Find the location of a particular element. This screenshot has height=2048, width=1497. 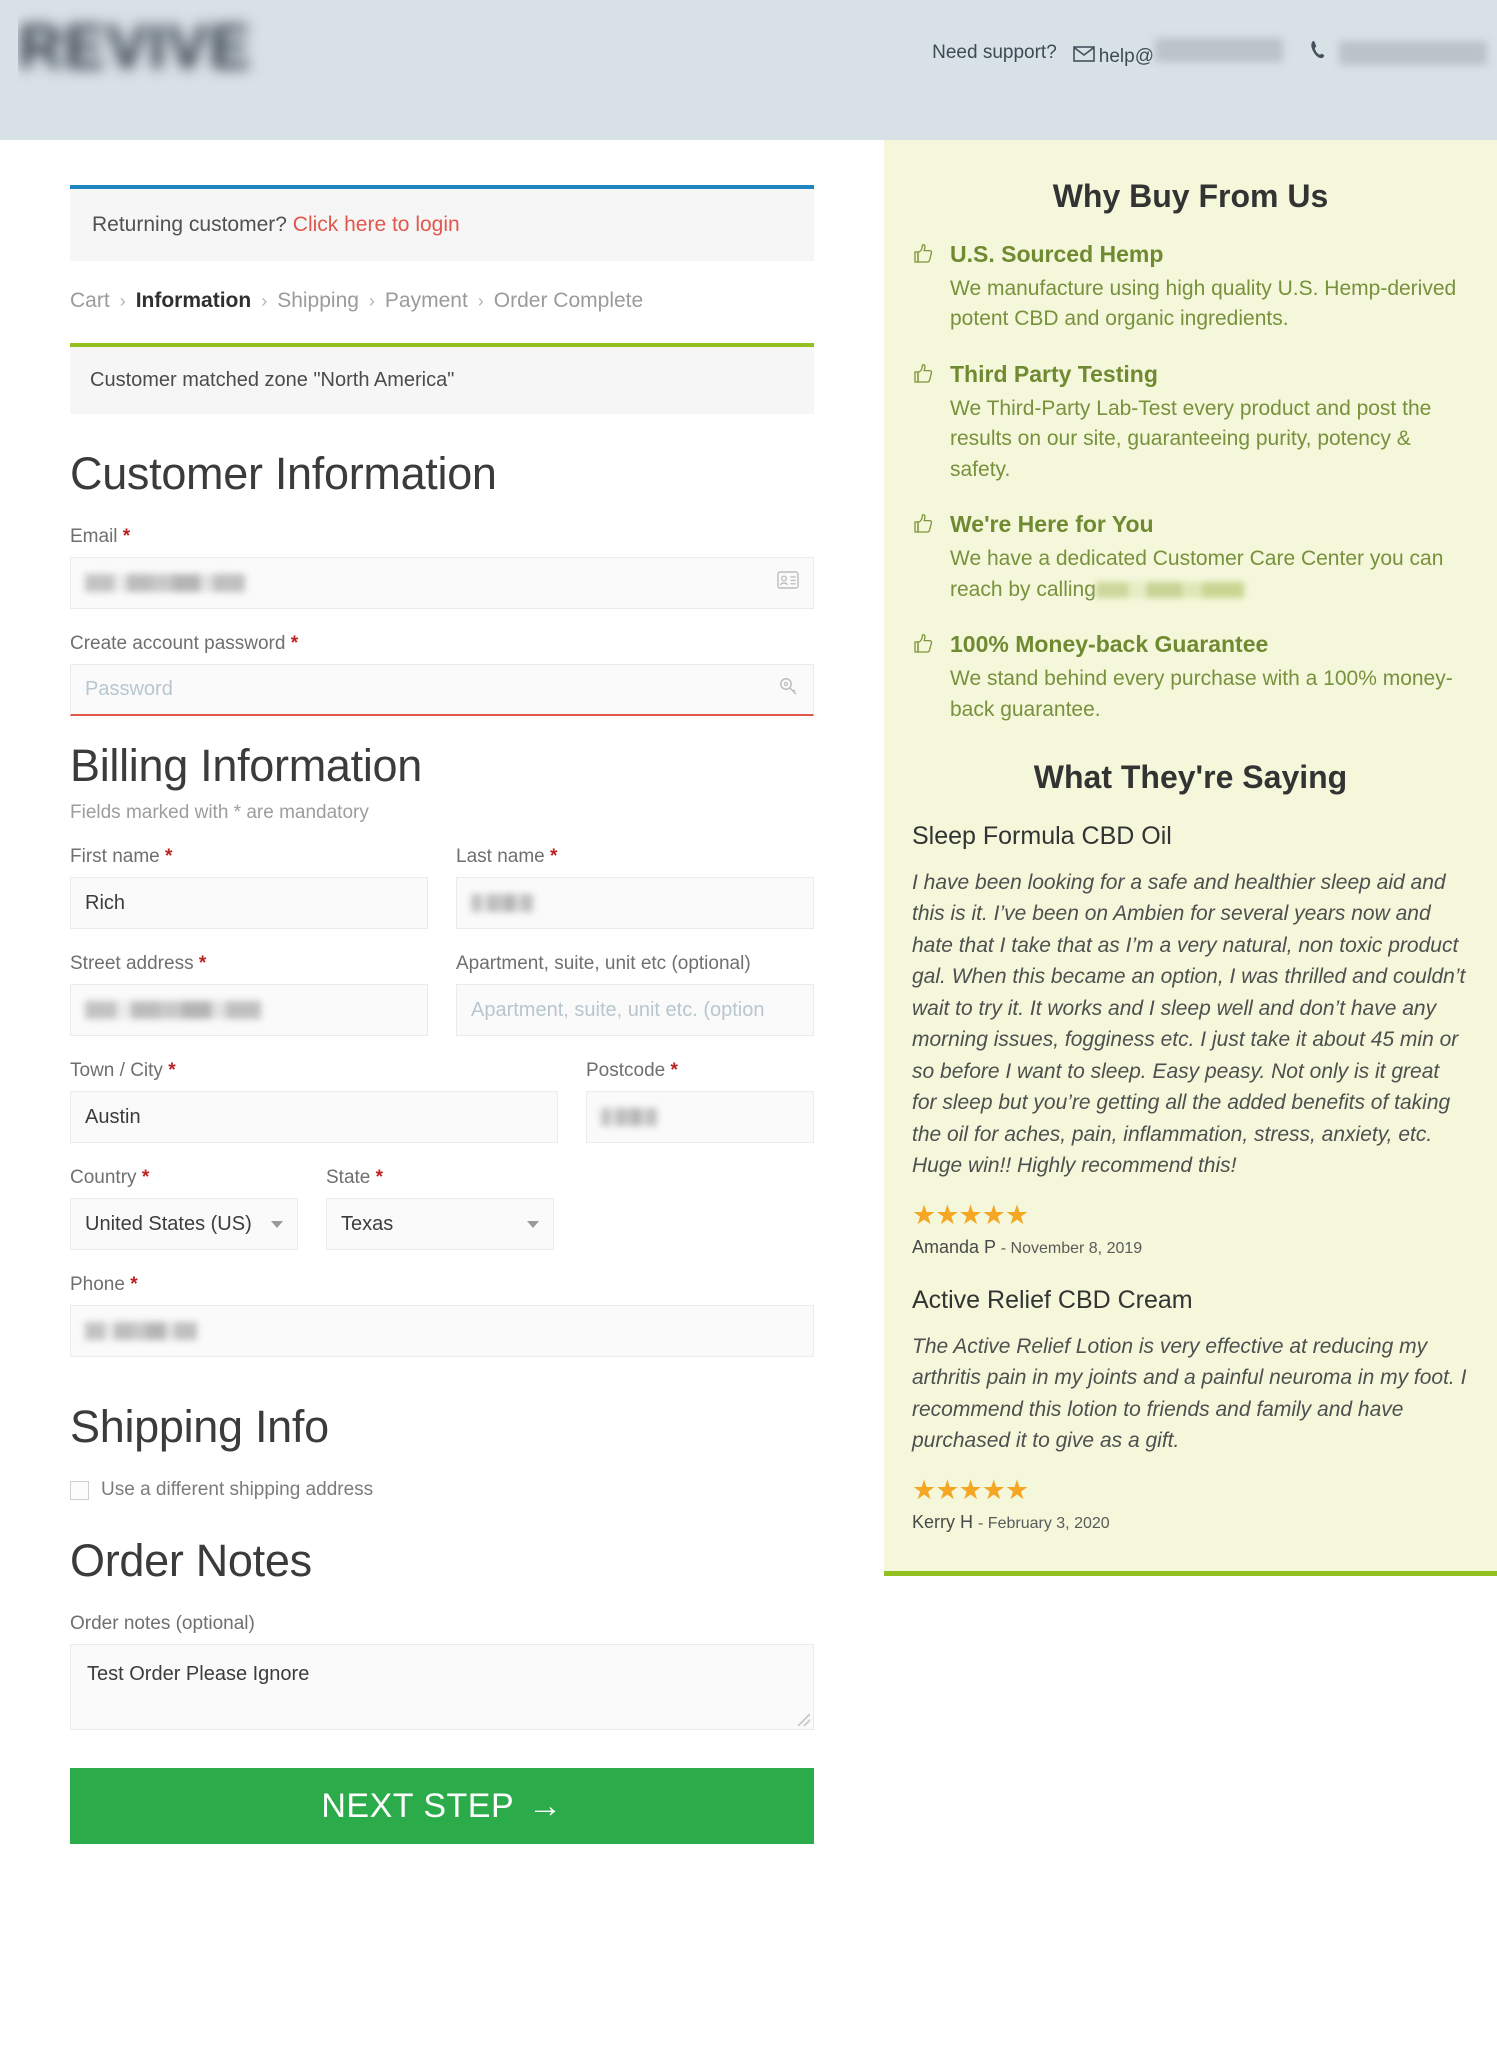

review-author: Amanda P is located at coordinates (954, 1246).